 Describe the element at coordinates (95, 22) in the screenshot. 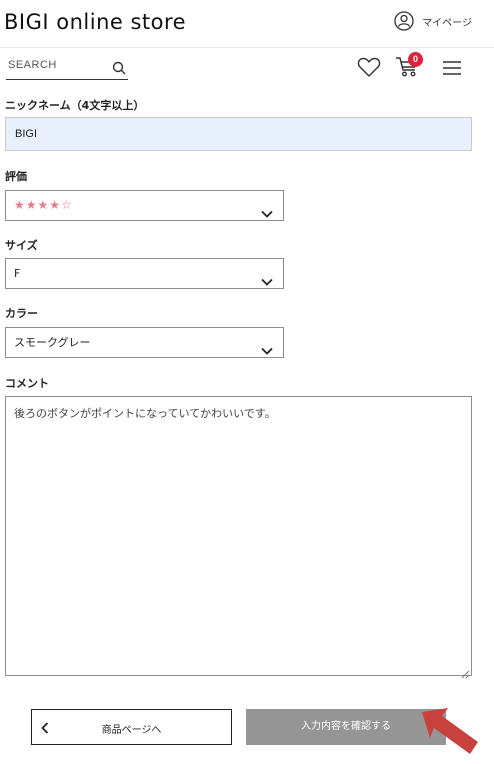

I see `store-logo: BIGI online store` at that location.